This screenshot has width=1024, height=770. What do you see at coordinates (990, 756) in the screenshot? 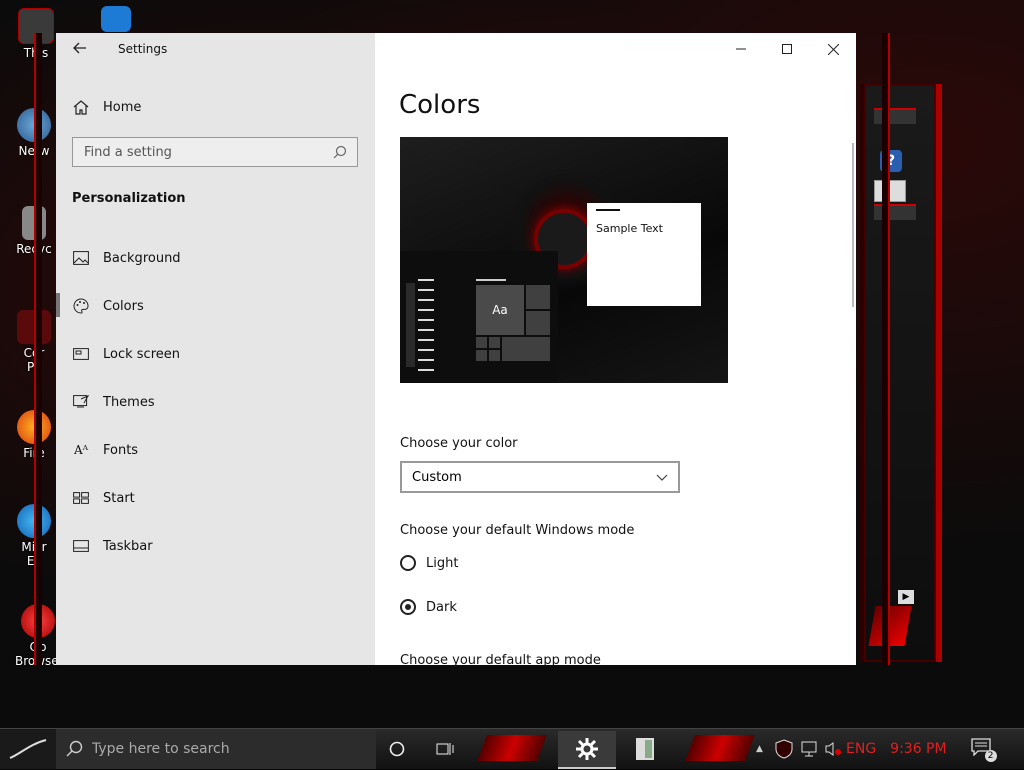
I see `notification-count: 2` at bounding box center [990, 756].